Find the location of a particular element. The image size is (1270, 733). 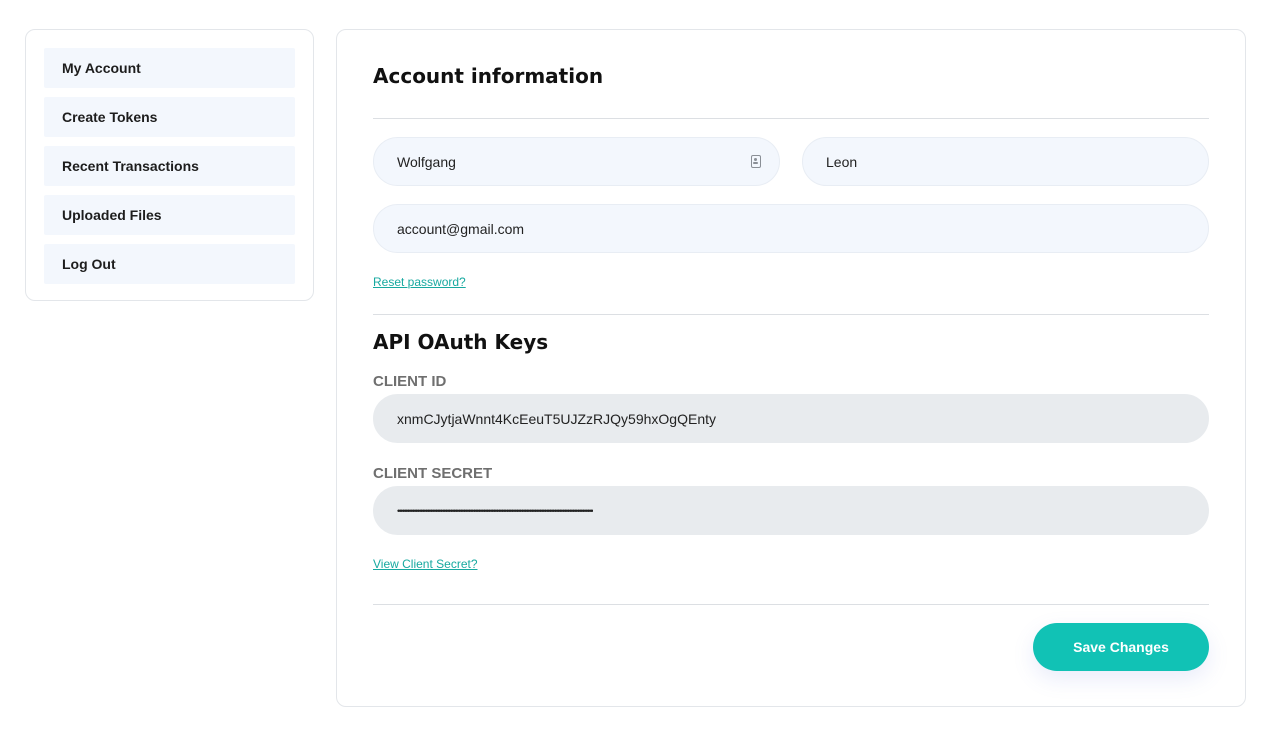

last-name-field is located at coordinates (1005, 161).